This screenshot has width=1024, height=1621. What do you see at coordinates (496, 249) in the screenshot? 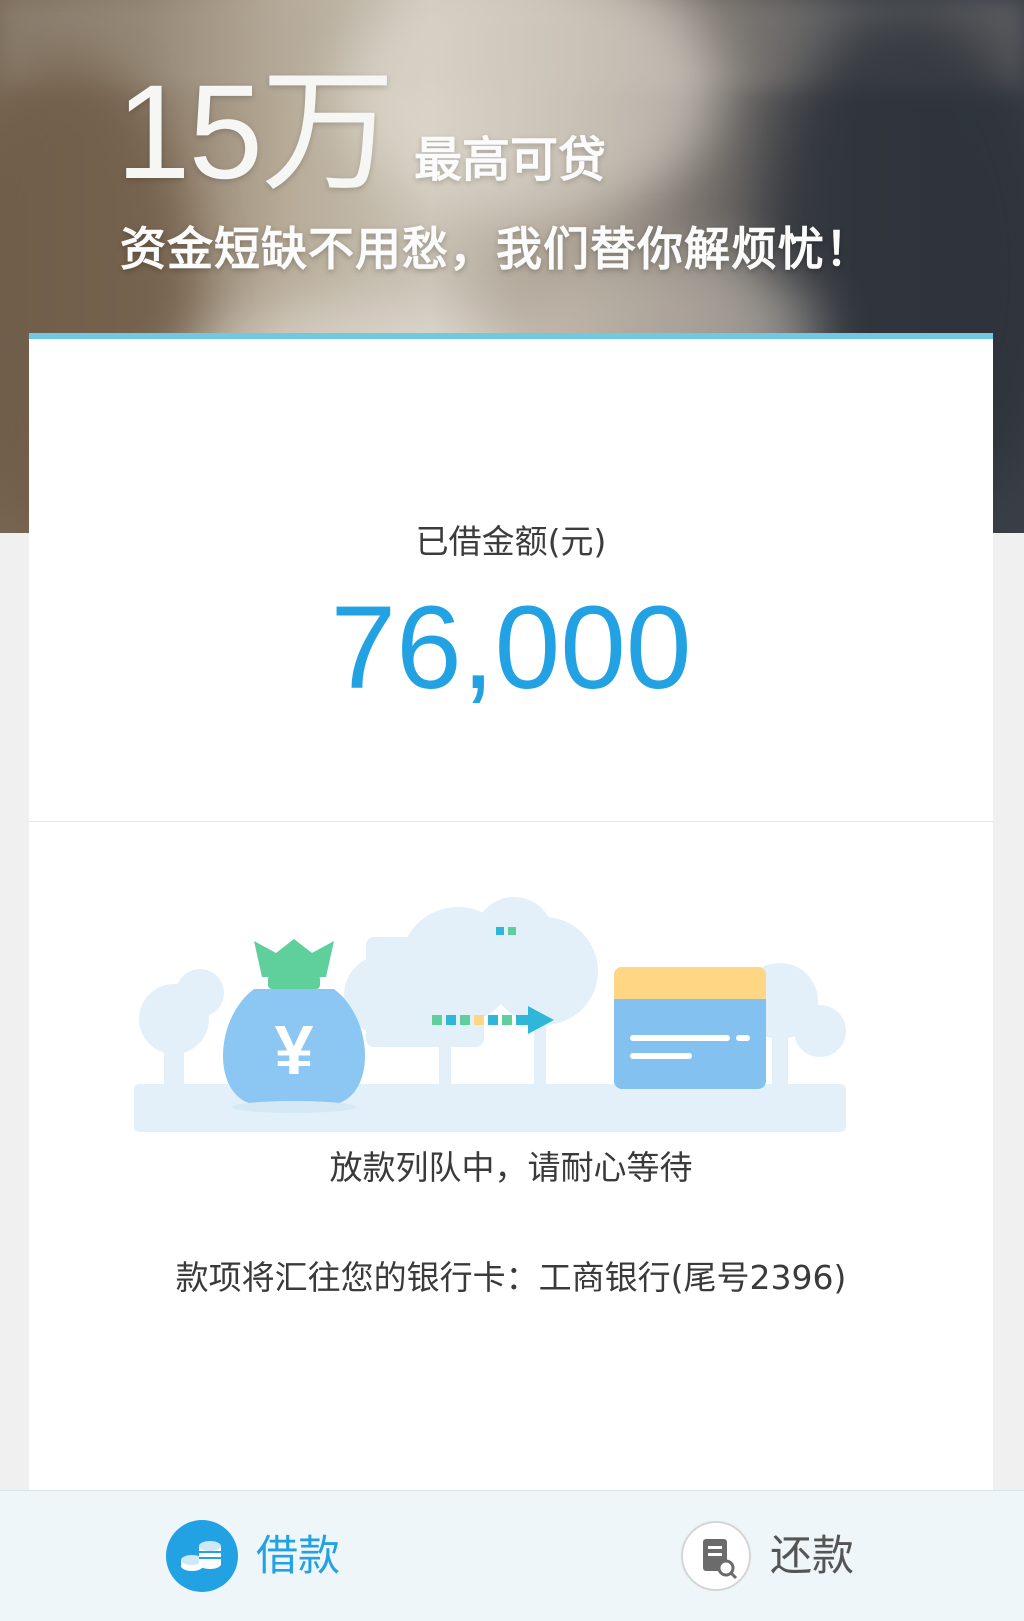
I see `banner-slogan: 资金短缺不用愁，我们替你解烦忧！` at bounding box center [496, 249].